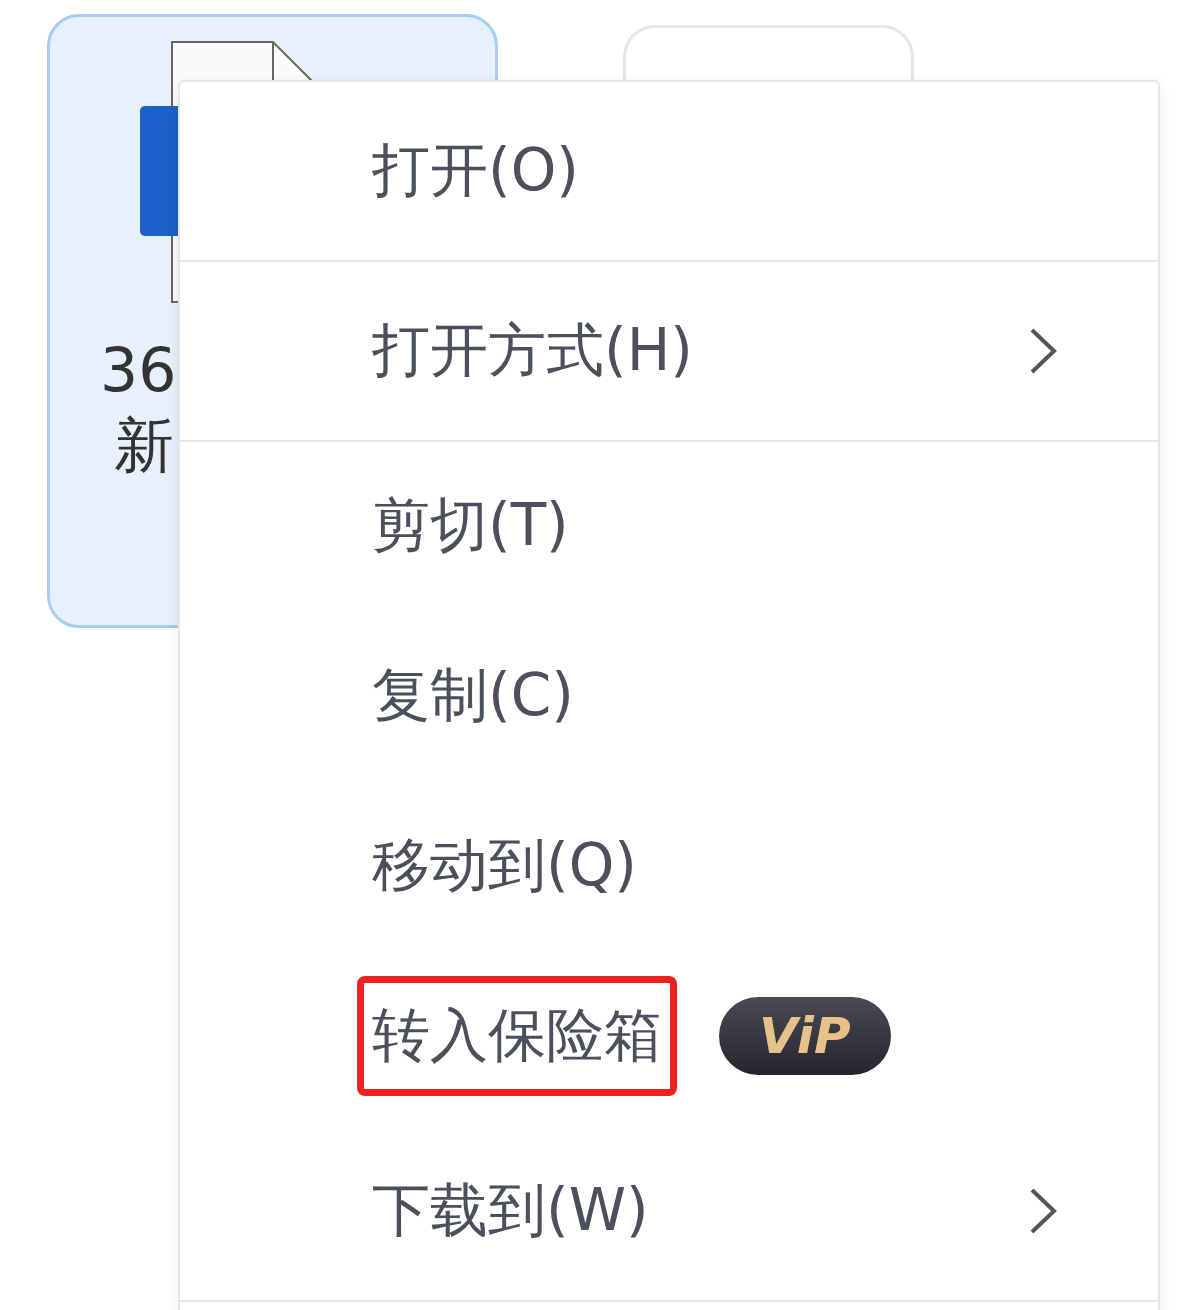 This screenshot has width=1200, height=1310. What do you see at coordinates (669, 697) in the screenshot?
I see `menu-item: 复制(C)` at bounding box center [669, 697].